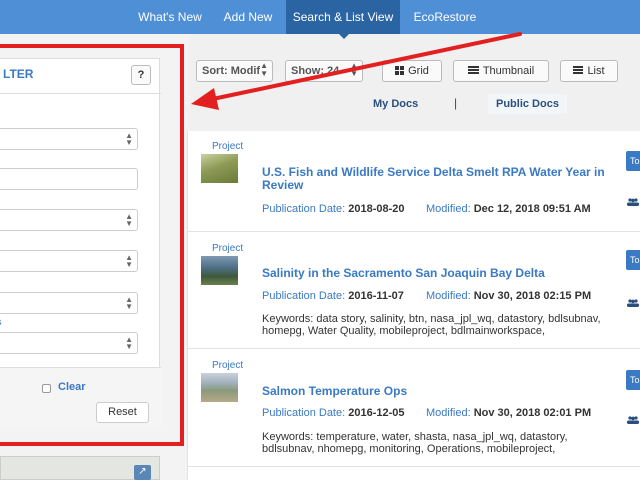 This screenshot has width=640, height=480. What do you see at coordinates (356, 71) in the screenshot?
I see `annotation-arrow-icon` at bounding box center [356, 71].